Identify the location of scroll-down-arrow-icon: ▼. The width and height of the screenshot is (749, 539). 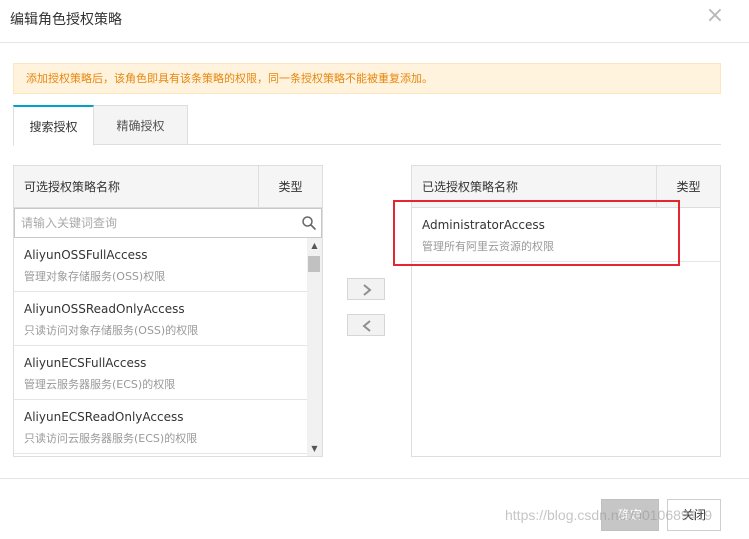
(314, 448).